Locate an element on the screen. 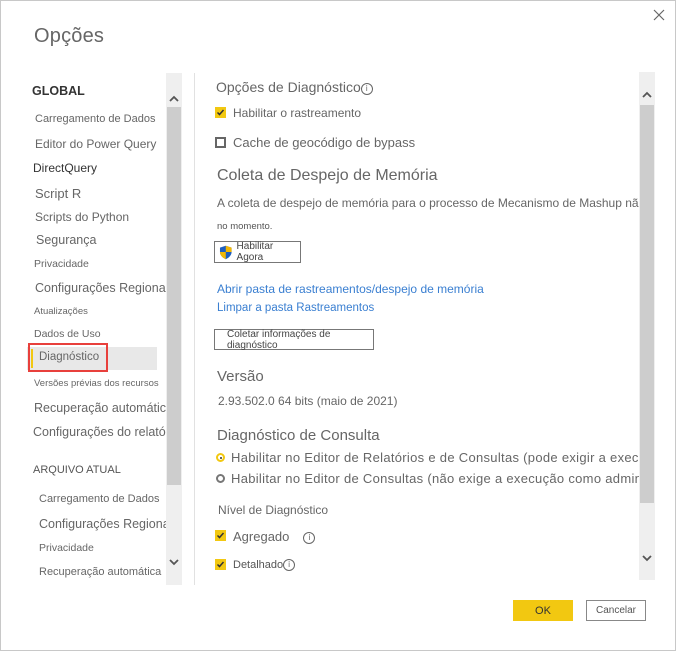  sidebar-item-directquery: DirectQuery is located at coordinates (65, 168).